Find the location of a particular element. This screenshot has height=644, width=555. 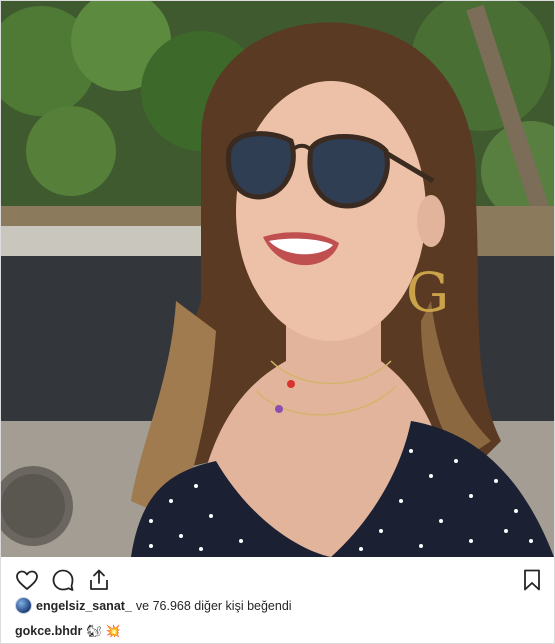

collision-emoji: 💥 is located at coordinates (113, 631).